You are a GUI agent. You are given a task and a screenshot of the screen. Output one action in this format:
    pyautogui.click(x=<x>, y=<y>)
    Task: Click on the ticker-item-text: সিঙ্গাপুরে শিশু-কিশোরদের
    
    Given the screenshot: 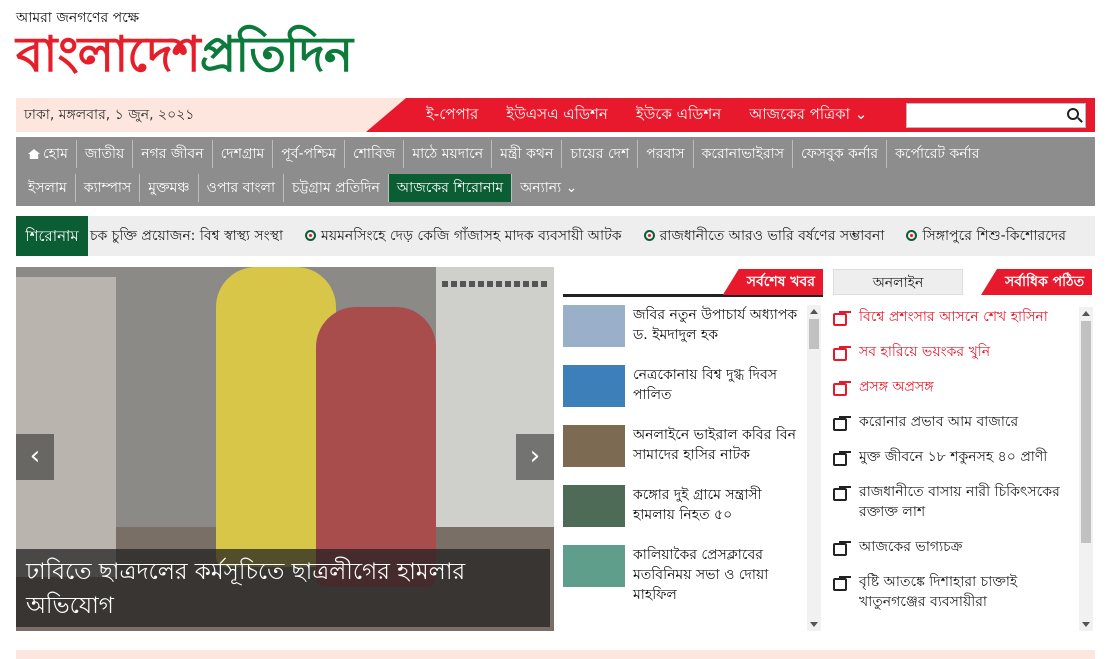 What is the action you would take?
    pyautogui.click(x=994, y=236)
    